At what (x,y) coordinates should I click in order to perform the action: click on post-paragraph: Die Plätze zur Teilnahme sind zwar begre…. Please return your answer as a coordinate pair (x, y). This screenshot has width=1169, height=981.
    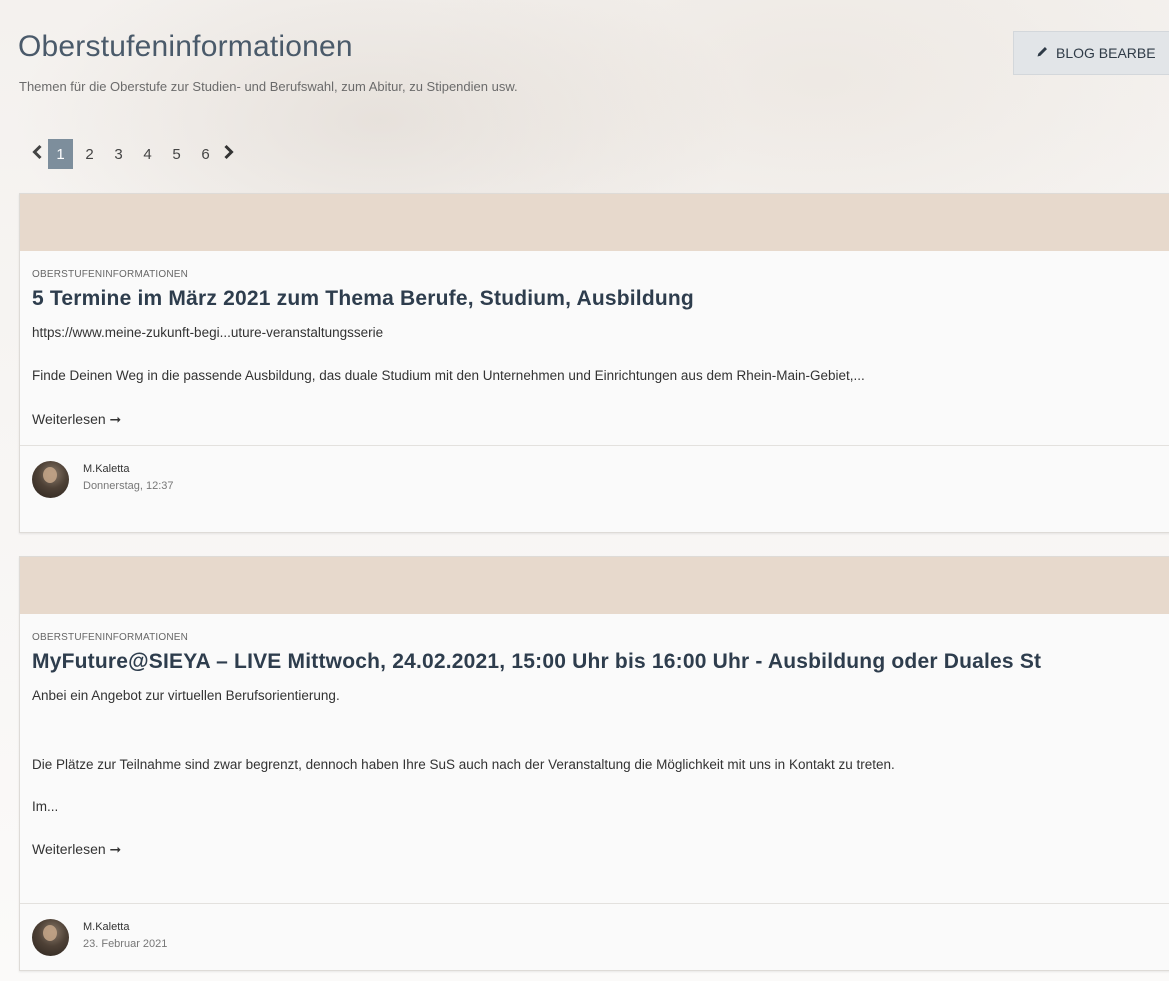
    Looking at the image, I should click on (463, 764).